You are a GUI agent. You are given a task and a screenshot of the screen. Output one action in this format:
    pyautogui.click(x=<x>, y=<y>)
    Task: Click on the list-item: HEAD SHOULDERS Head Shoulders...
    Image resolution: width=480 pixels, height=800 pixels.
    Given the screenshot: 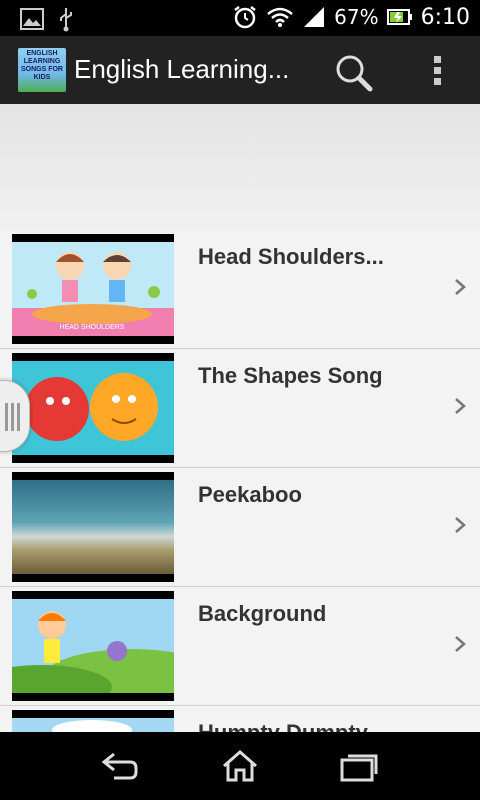 What is the action you would take?
    pyautogui.click(x=240, y=289)
    